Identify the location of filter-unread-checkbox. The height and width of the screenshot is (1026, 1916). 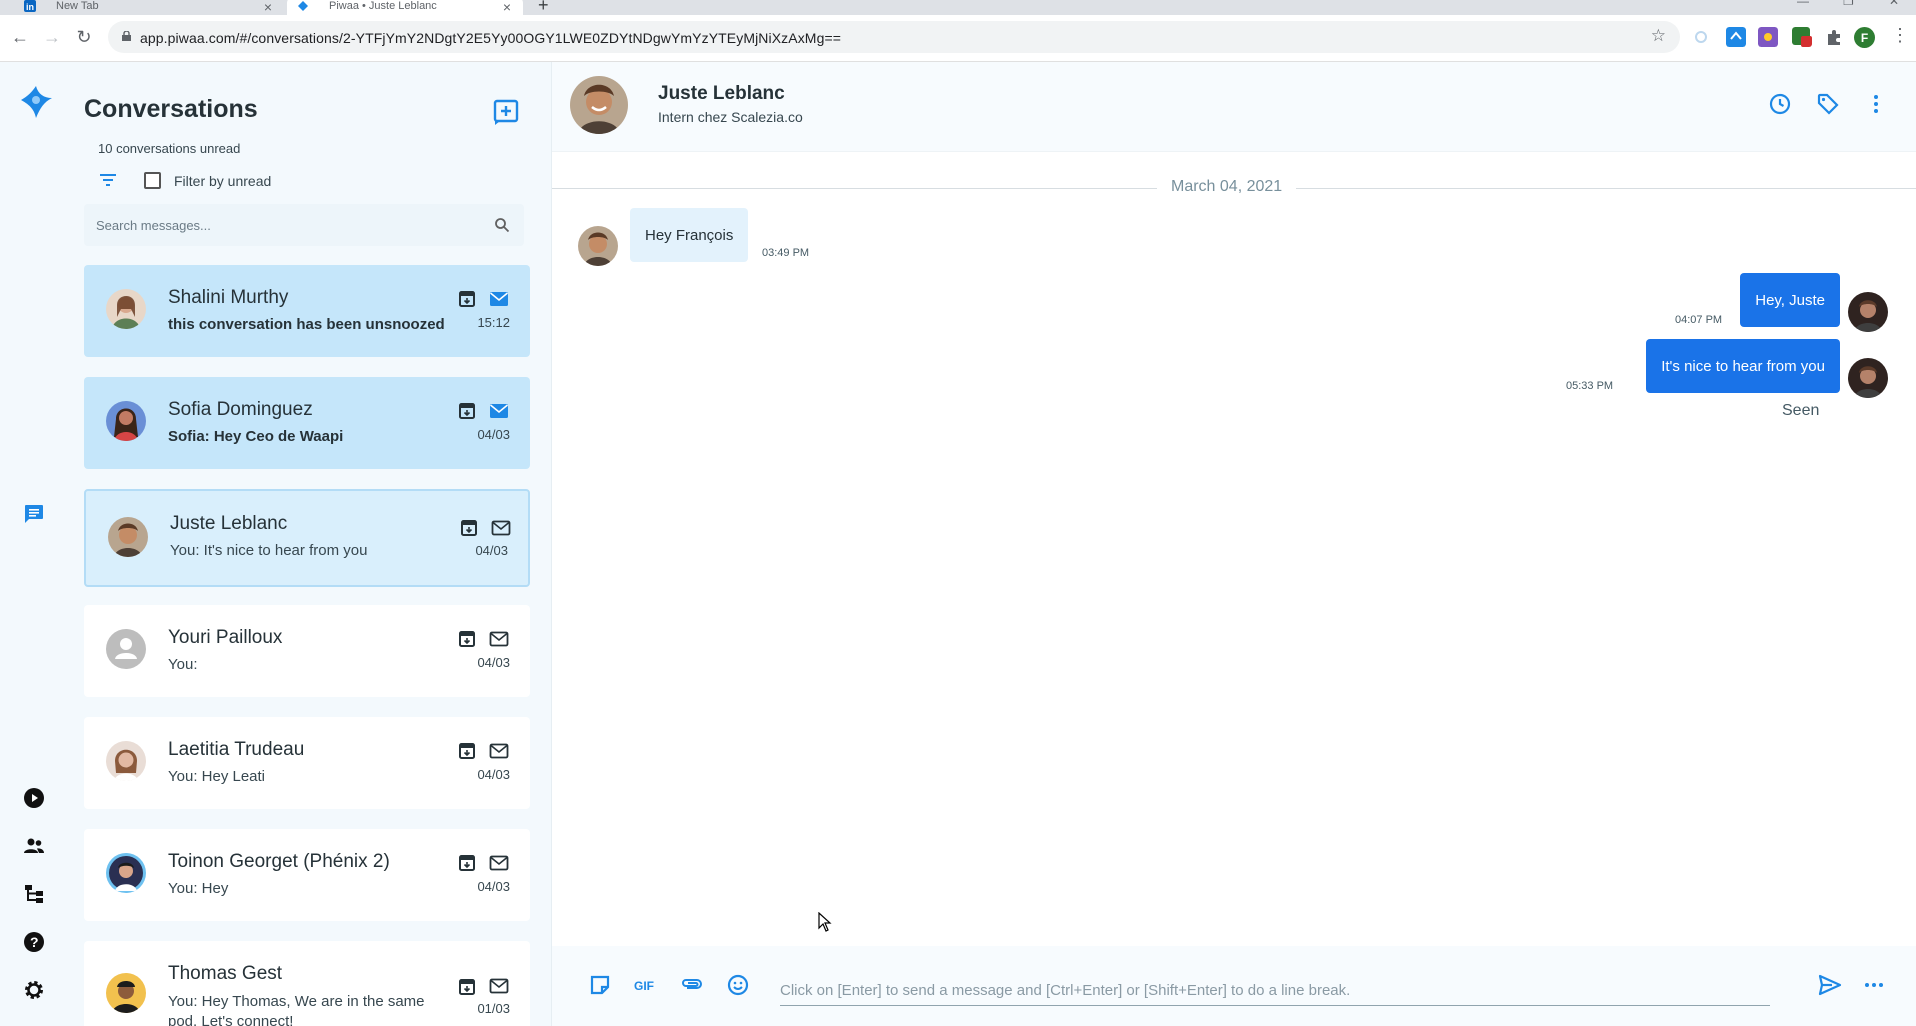
(152, 180).